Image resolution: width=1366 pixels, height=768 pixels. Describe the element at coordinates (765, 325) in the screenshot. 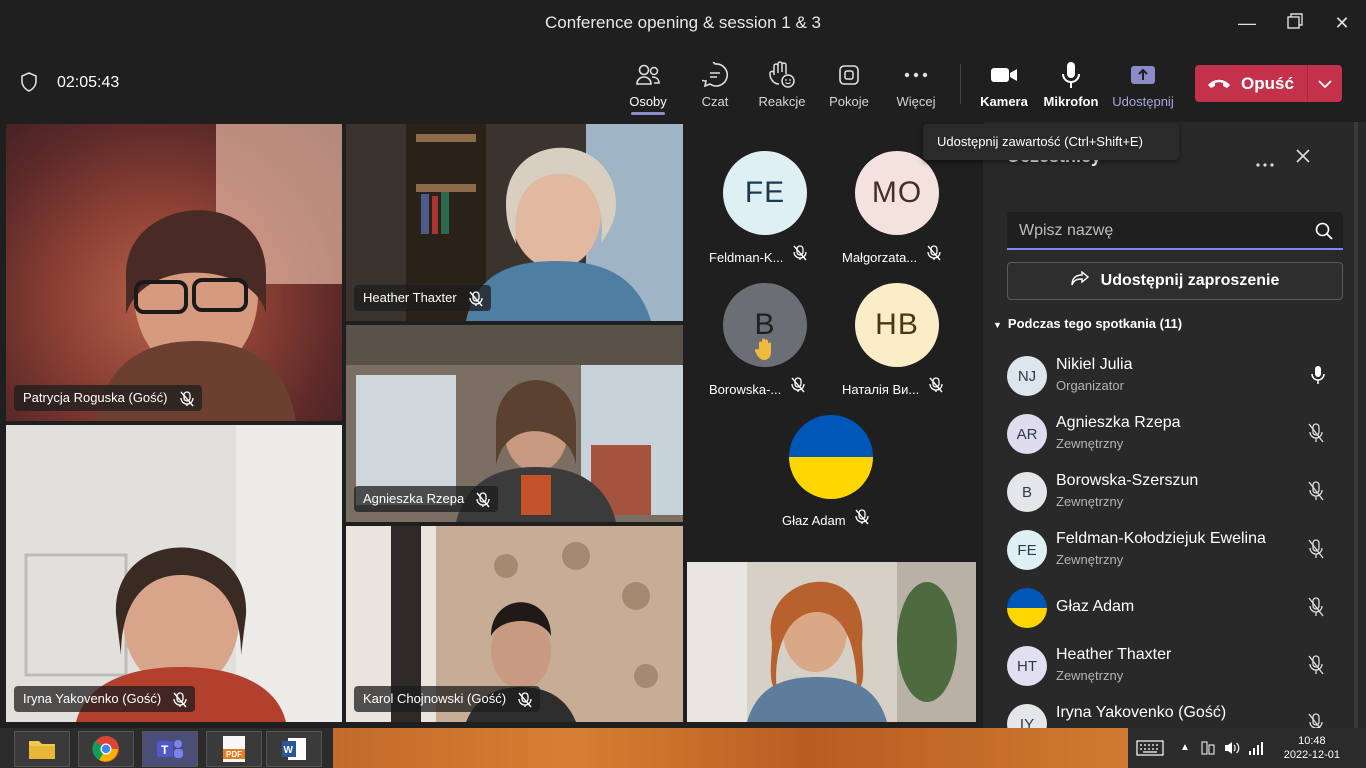

I see `participant-avatar: B` at that location.